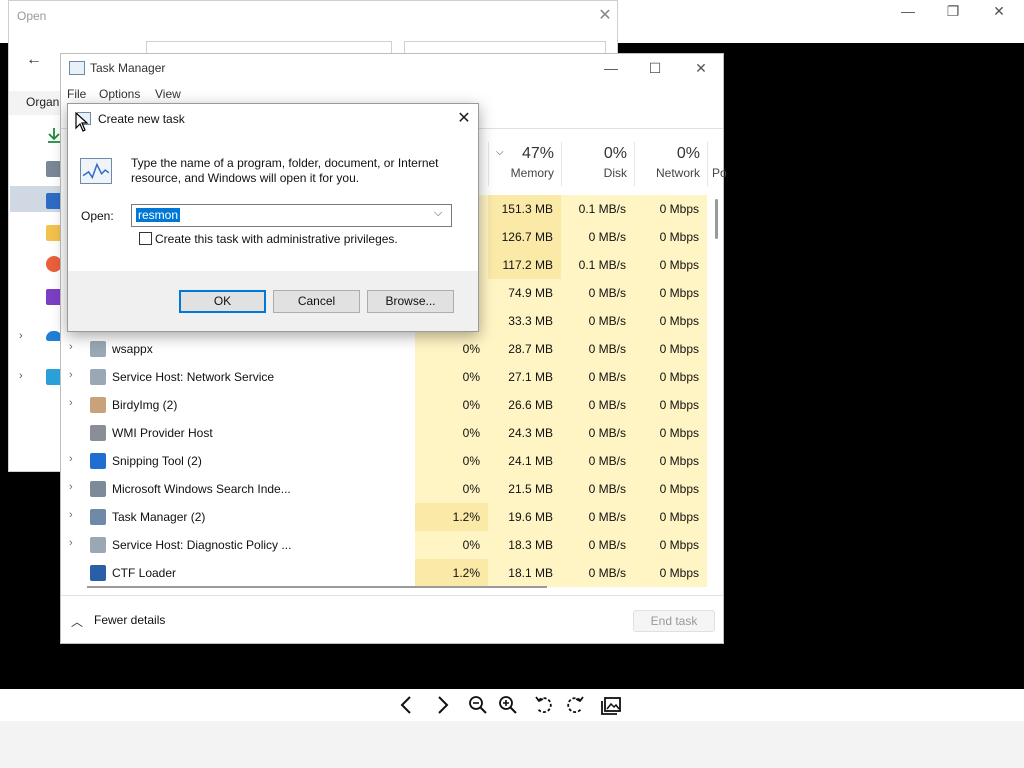 This screenshot has width=1024, height=768. I want to click on this-pc-expand-icon: ›, so click(21, 376).